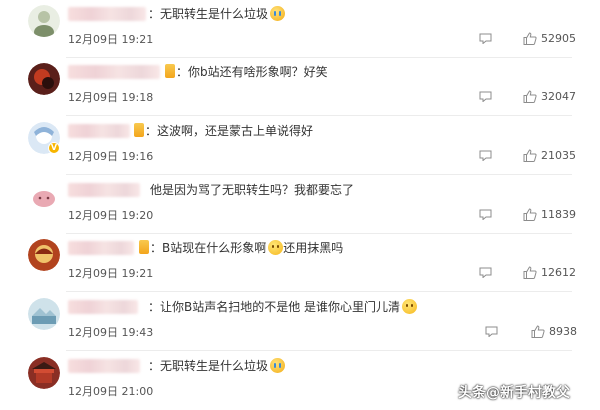 This screenshot has width=600, height=410. What do you see at coordinates (111, 332) in the screenshot?
I see `comment-time: 12月09日 19:43` at bounding box center [111, 332].